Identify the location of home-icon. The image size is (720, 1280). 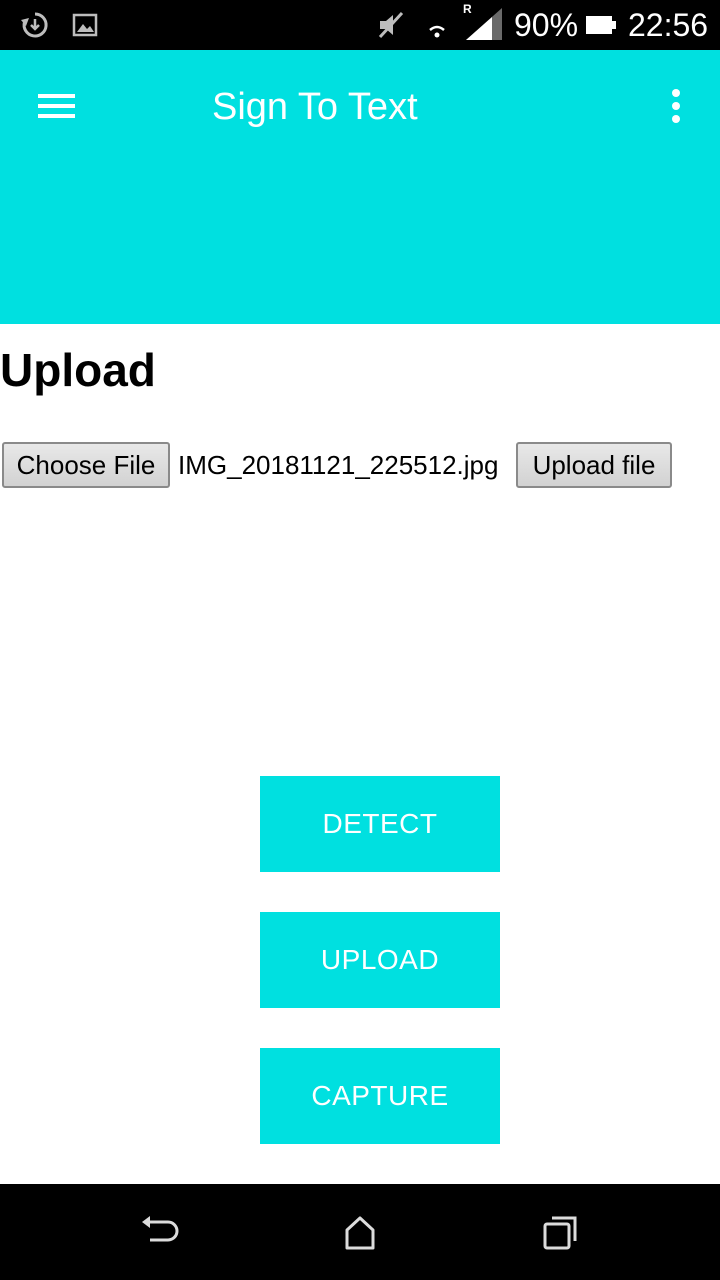
(360, 1233).